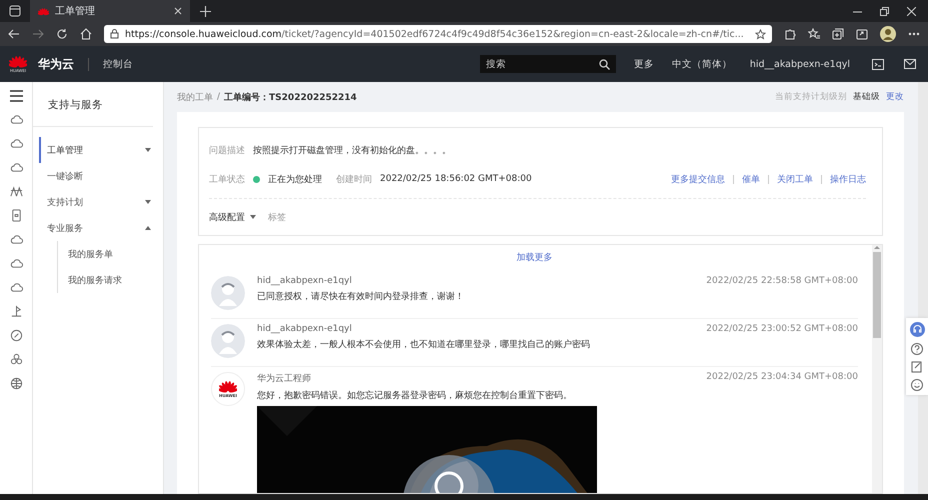  I want to click on headset-icon, so click(917, 329).